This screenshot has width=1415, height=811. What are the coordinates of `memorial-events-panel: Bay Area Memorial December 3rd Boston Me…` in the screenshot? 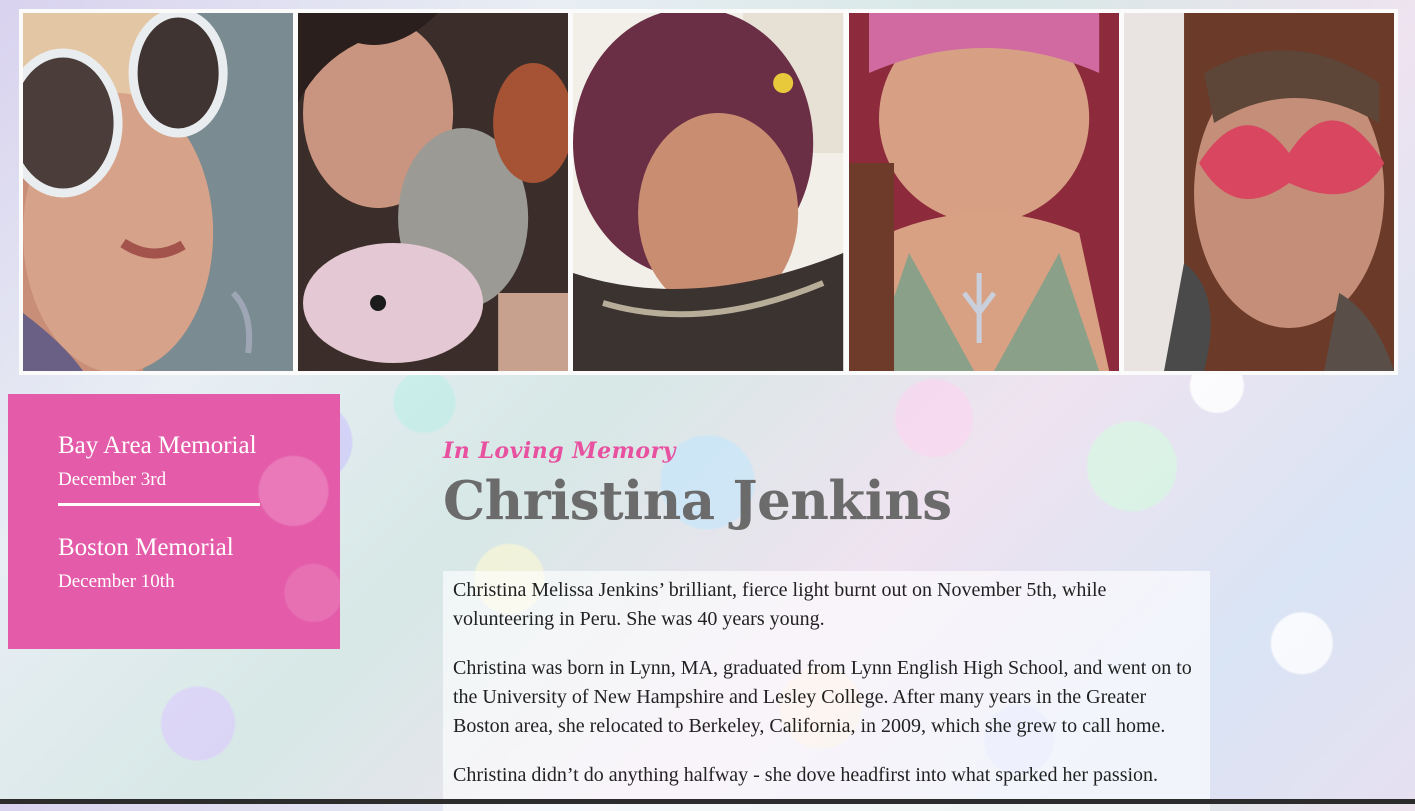 It's located at (174, 521).